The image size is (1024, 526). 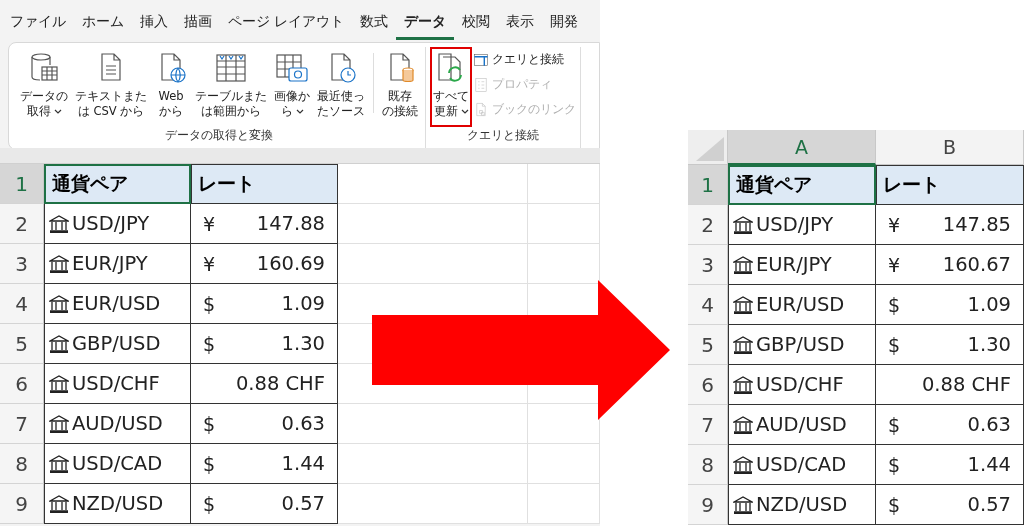 I want to click on ribbon-small-button: クエリと接続, so click(x=524, y=59).